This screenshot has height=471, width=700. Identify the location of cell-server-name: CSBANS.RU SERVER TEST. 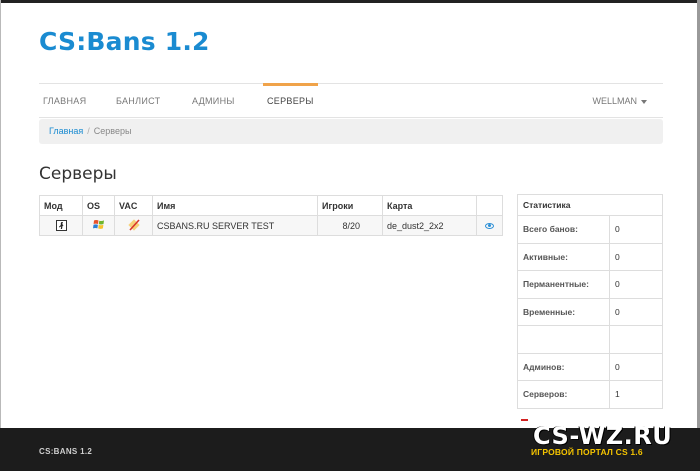
(235, 225).